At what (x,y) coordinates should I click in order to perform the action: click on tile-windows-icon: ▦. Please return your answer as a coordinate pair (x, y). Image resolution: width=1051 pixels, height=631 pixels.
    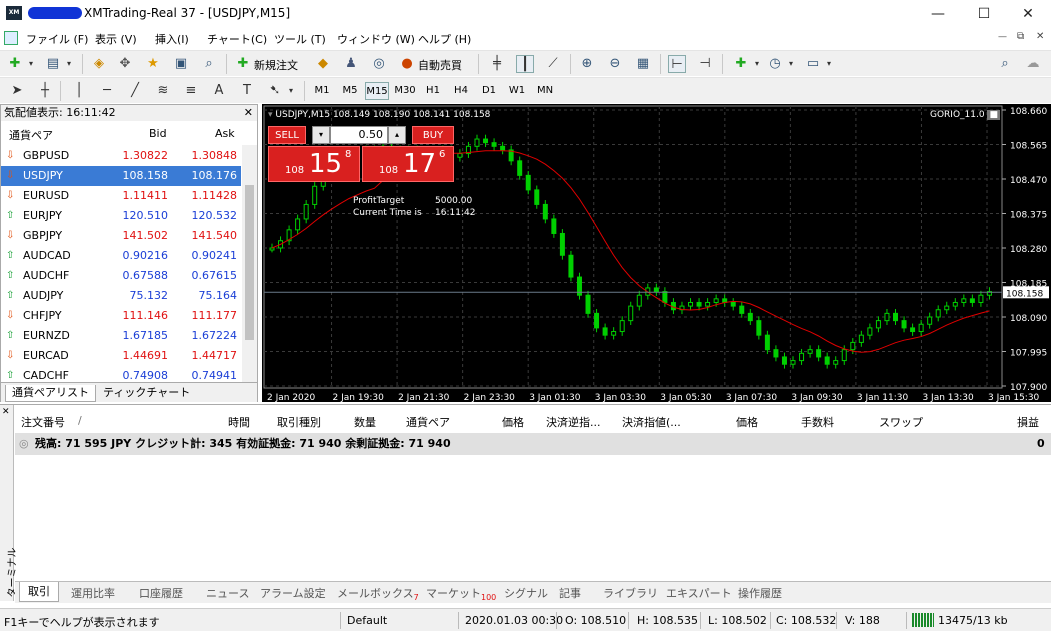
    Looking at the image, I should click on (643, 64).